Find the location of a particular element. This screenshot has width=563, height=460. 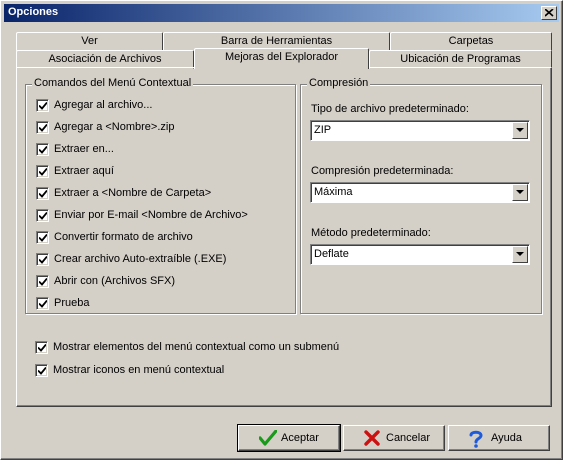

compression-select: Máxima is located at coordinates (420, 192).